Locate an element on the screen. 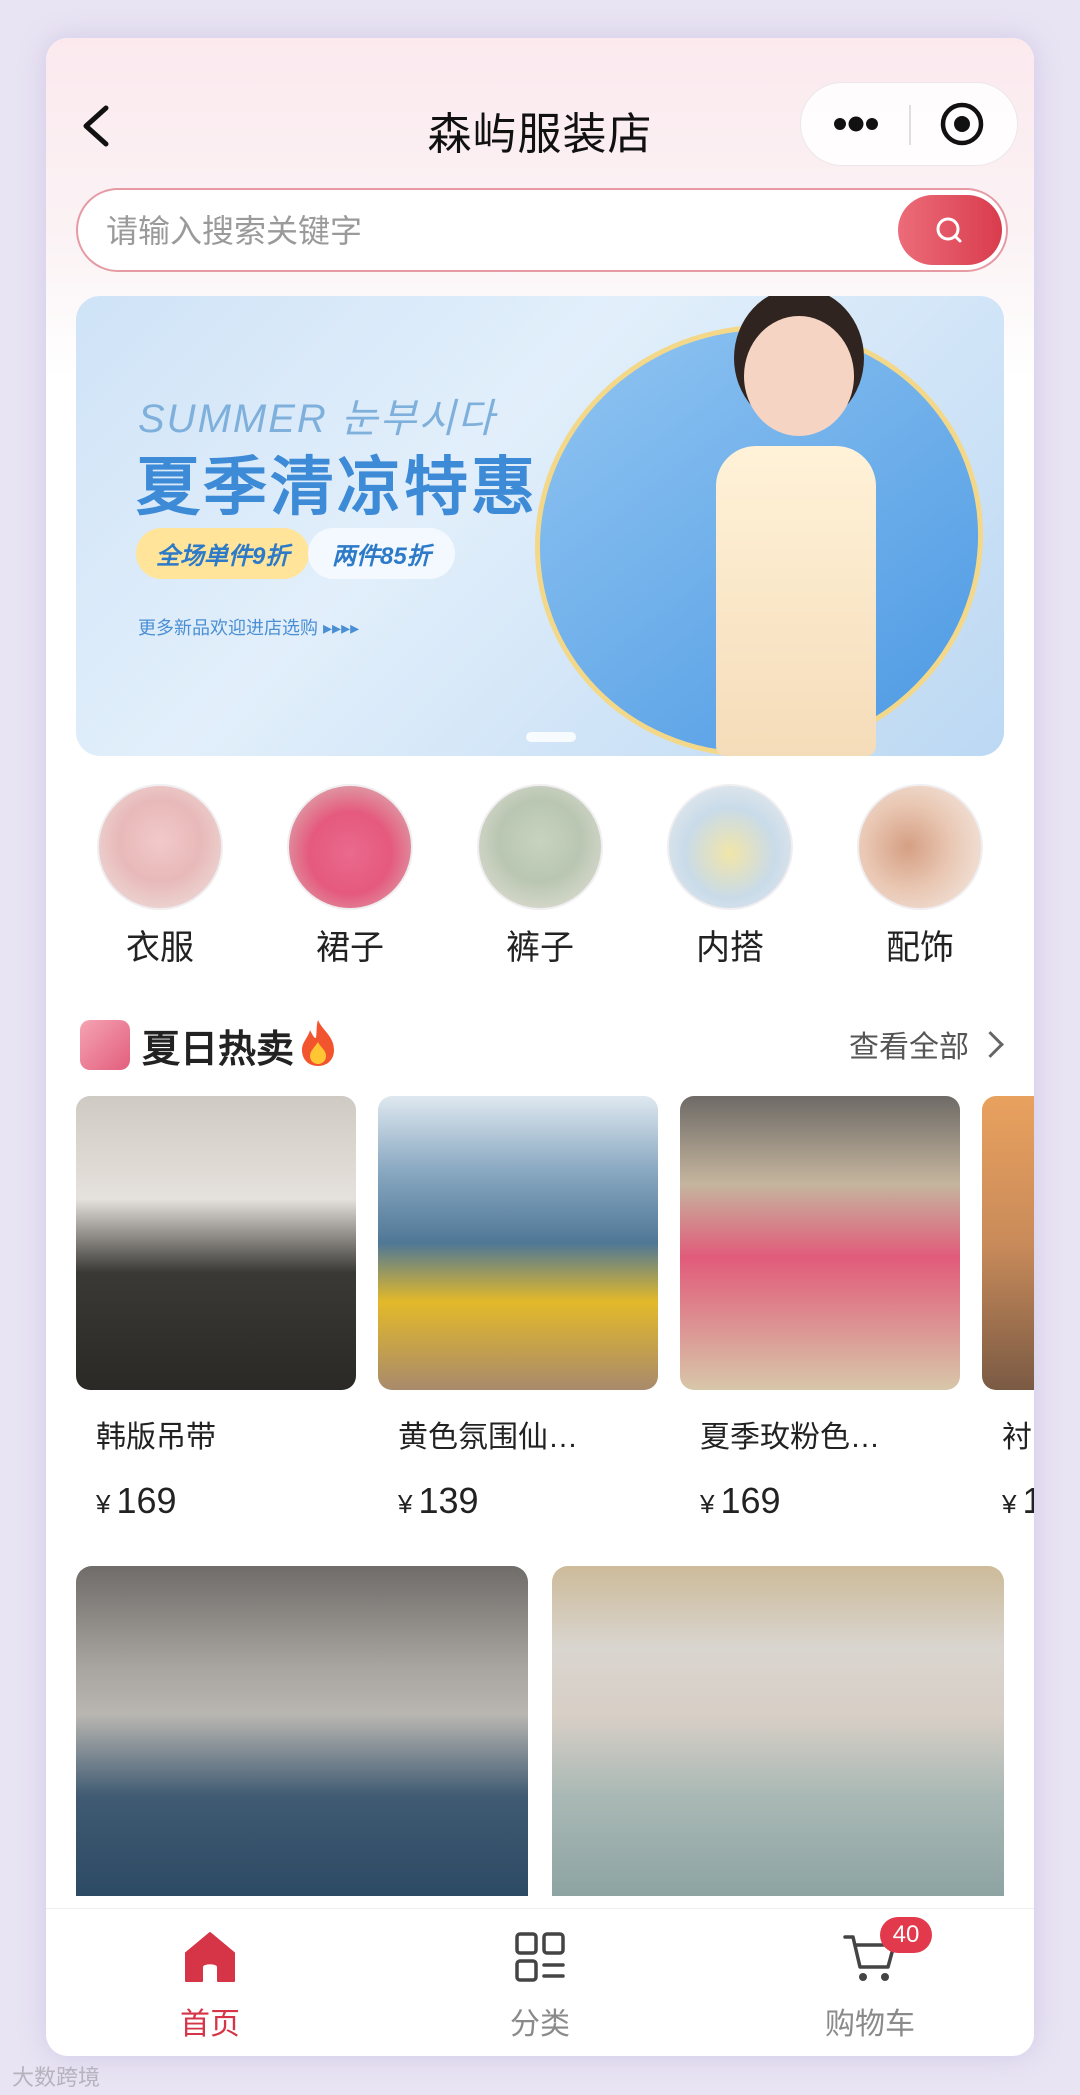 This screenshot has height=2095, width=1080. product-card: 衬 ¥1 is located at coordinates (1008, 1309).